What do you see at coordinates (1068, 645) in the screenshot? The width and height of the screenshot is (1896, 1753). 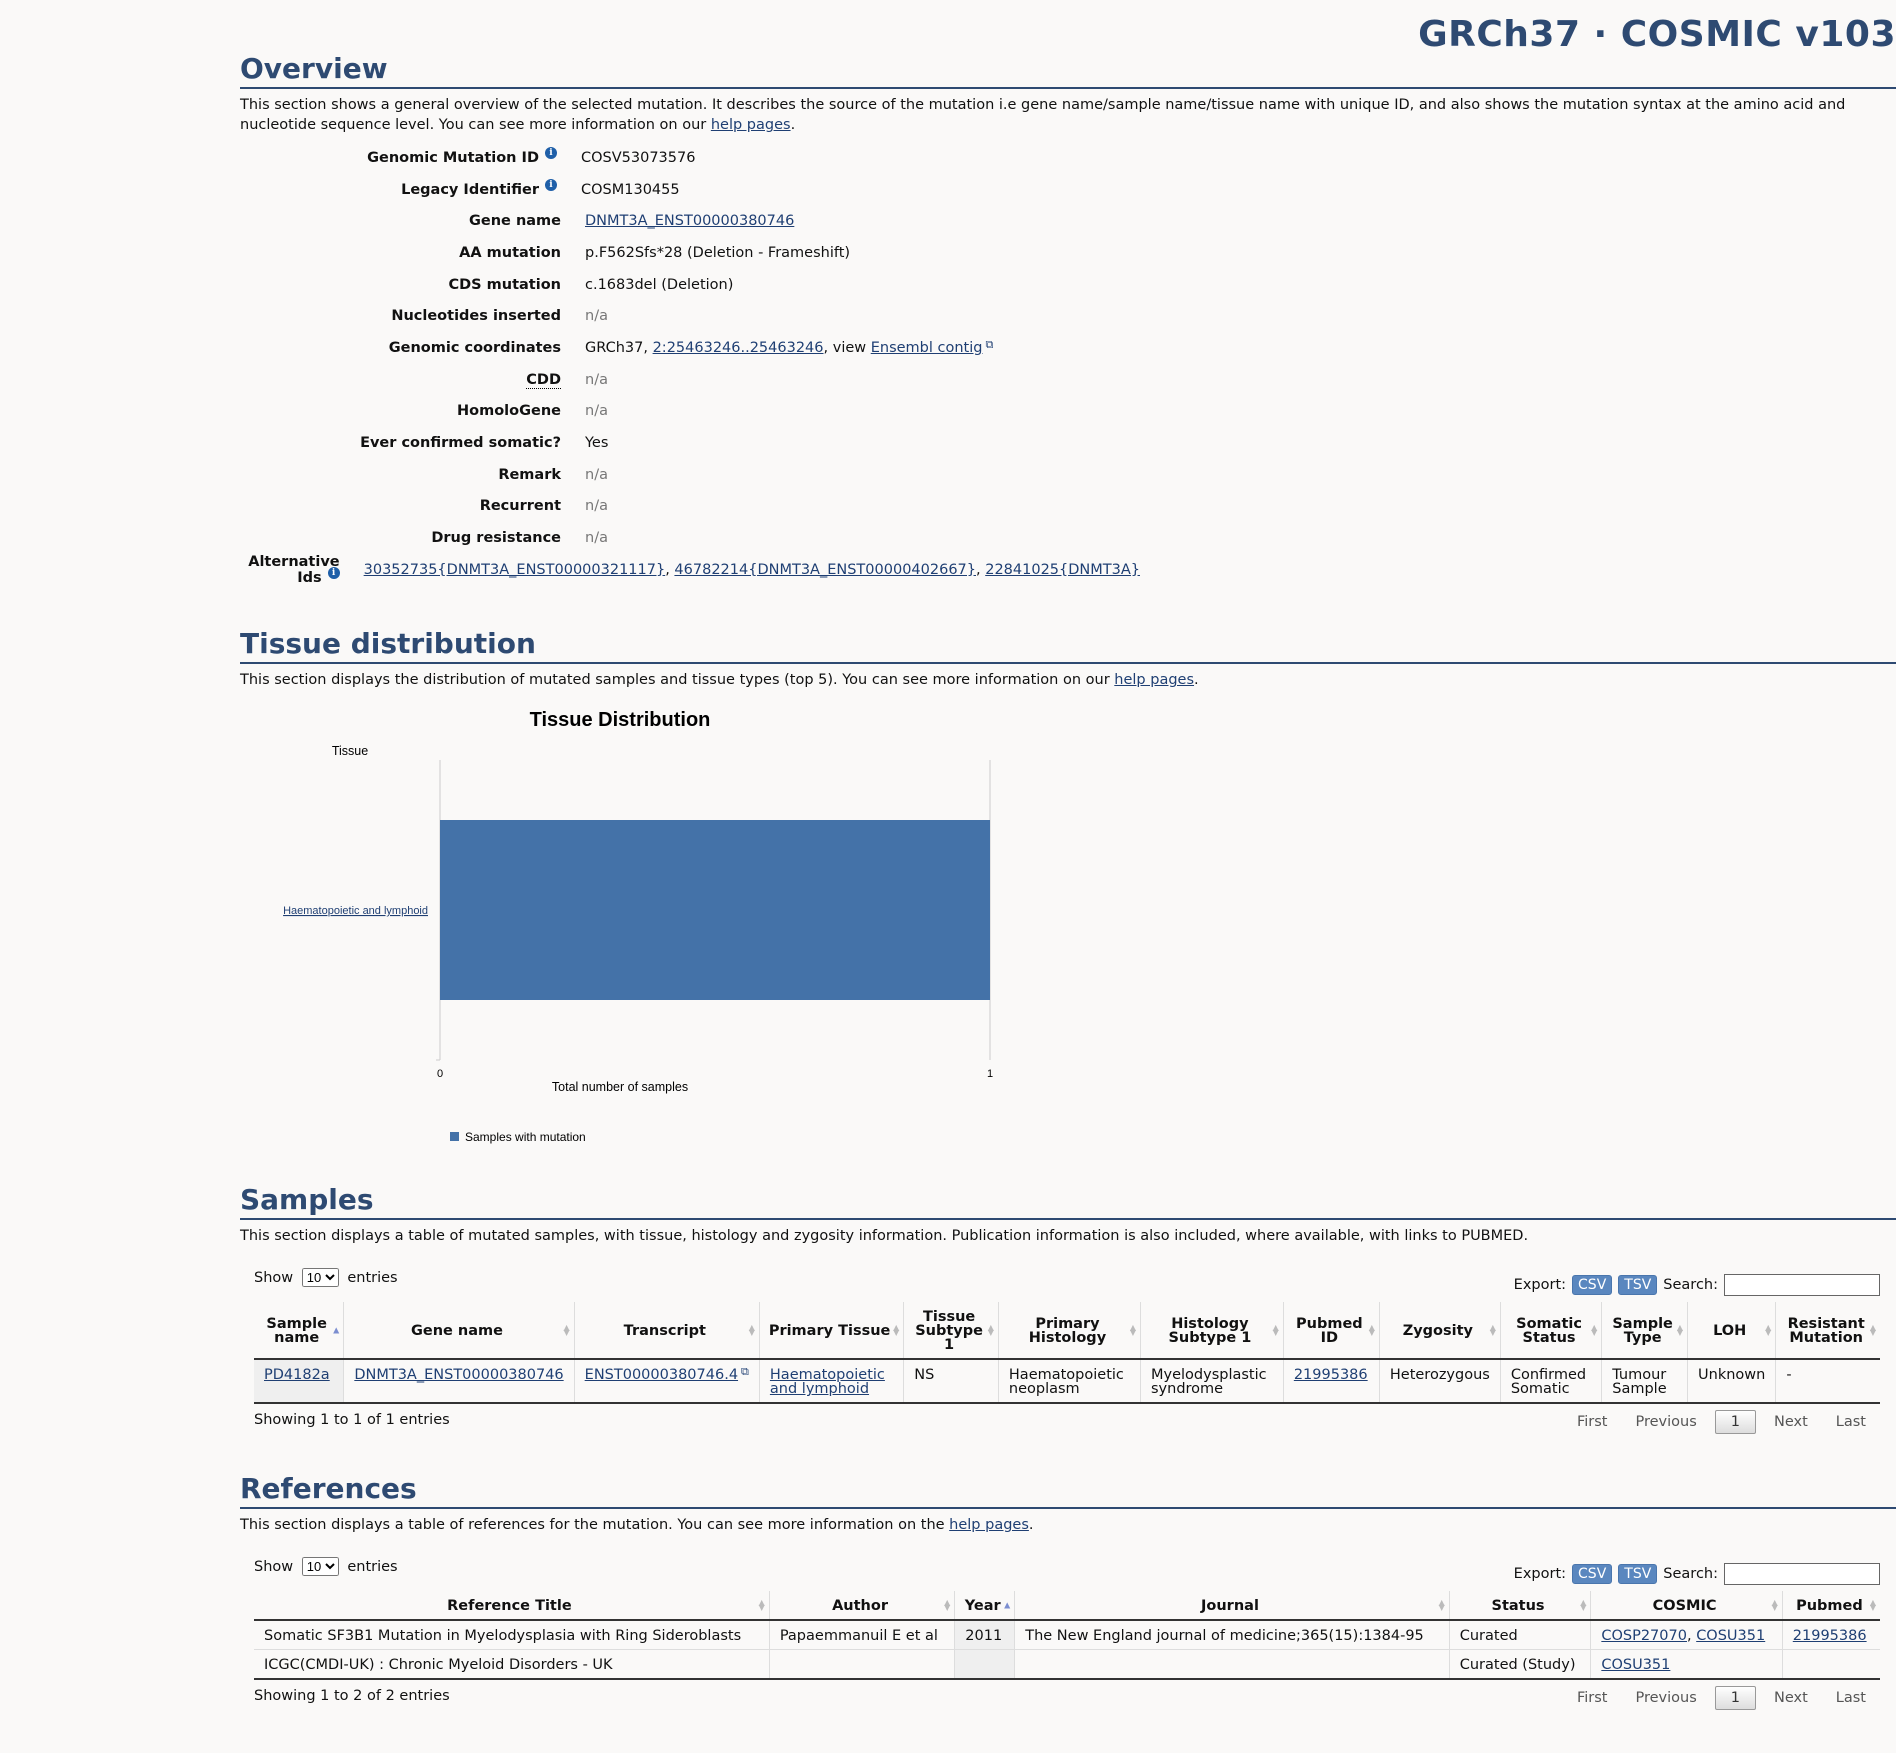 I see `tissue-distribution-title: Tissue distribution` at bounding box center [1068, 645].